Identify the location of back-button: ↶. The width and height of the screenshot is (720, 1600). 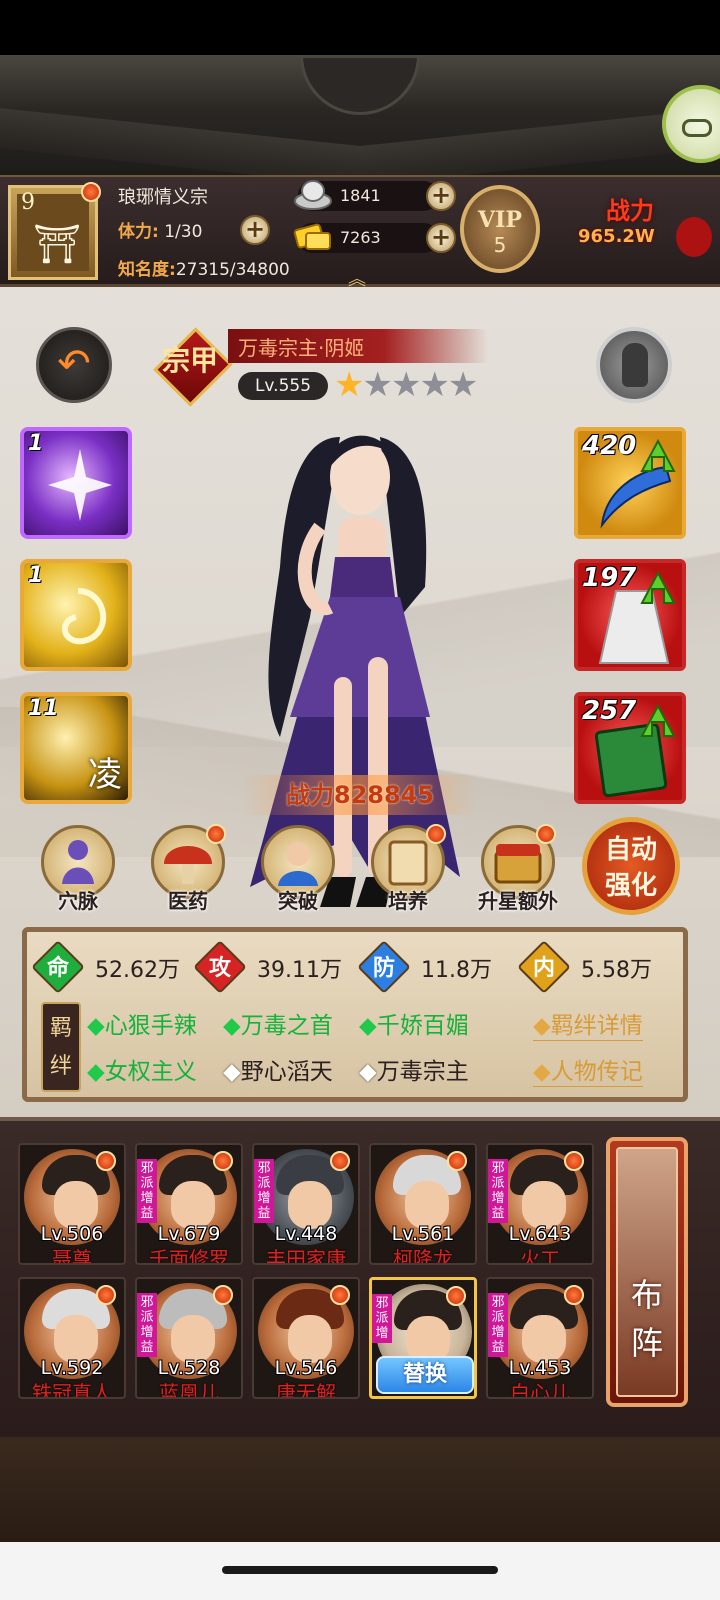
(74, 365).